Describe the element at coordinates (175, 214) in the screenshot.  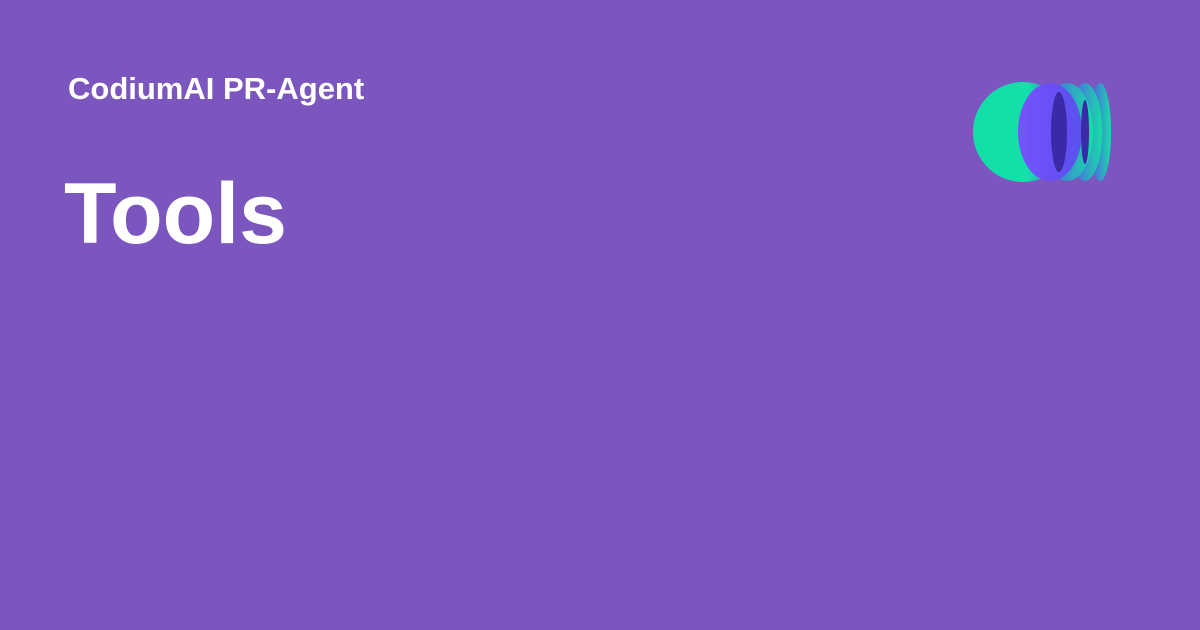
I see `page-title: Tools` at that location.